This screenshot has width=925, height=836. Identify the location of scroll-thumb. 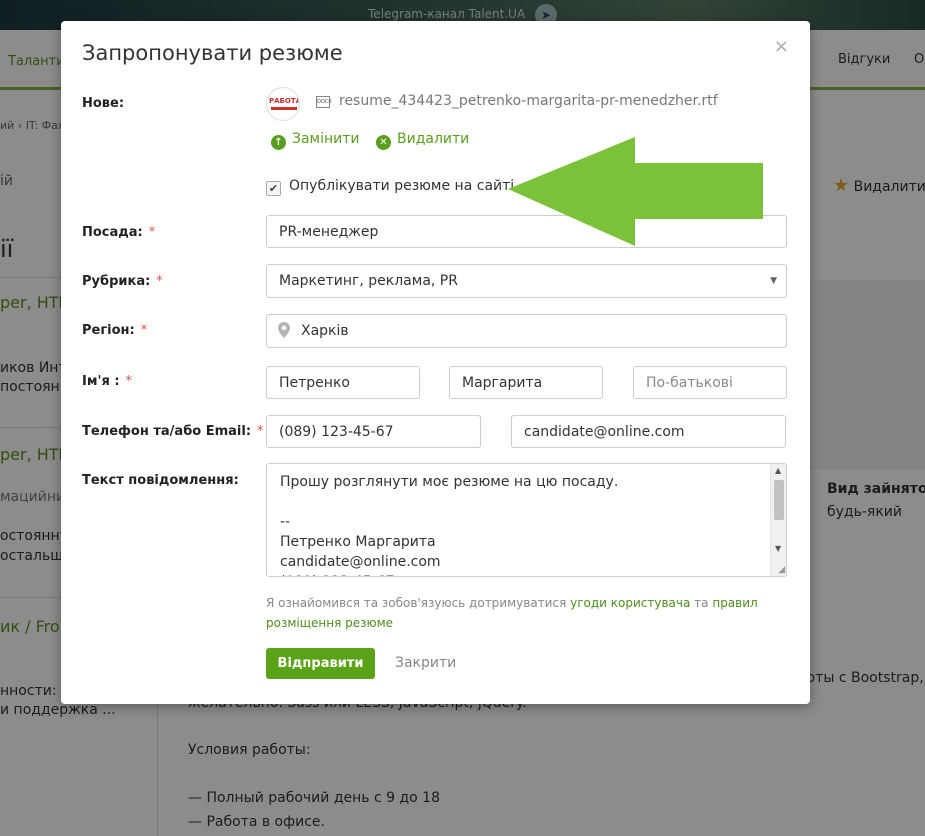
(779, 500).